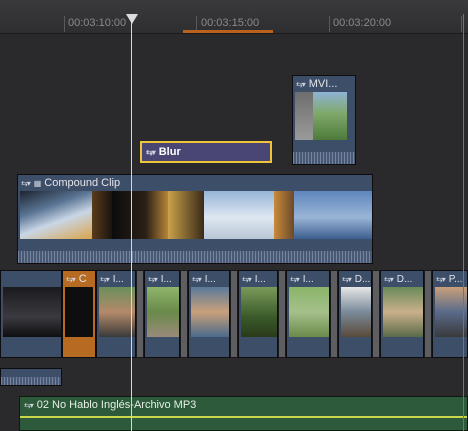  What do you see at coordinates (463, 222) in the screenshot?
I see `skimmer` at bounding box center [463, 222].